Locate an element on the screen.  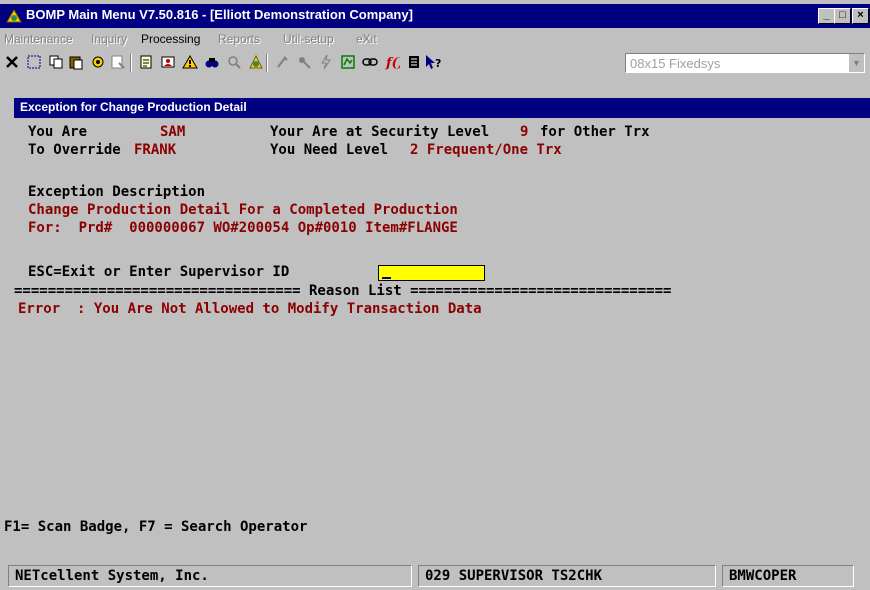
app-icon is located at coordinates (14, 16).